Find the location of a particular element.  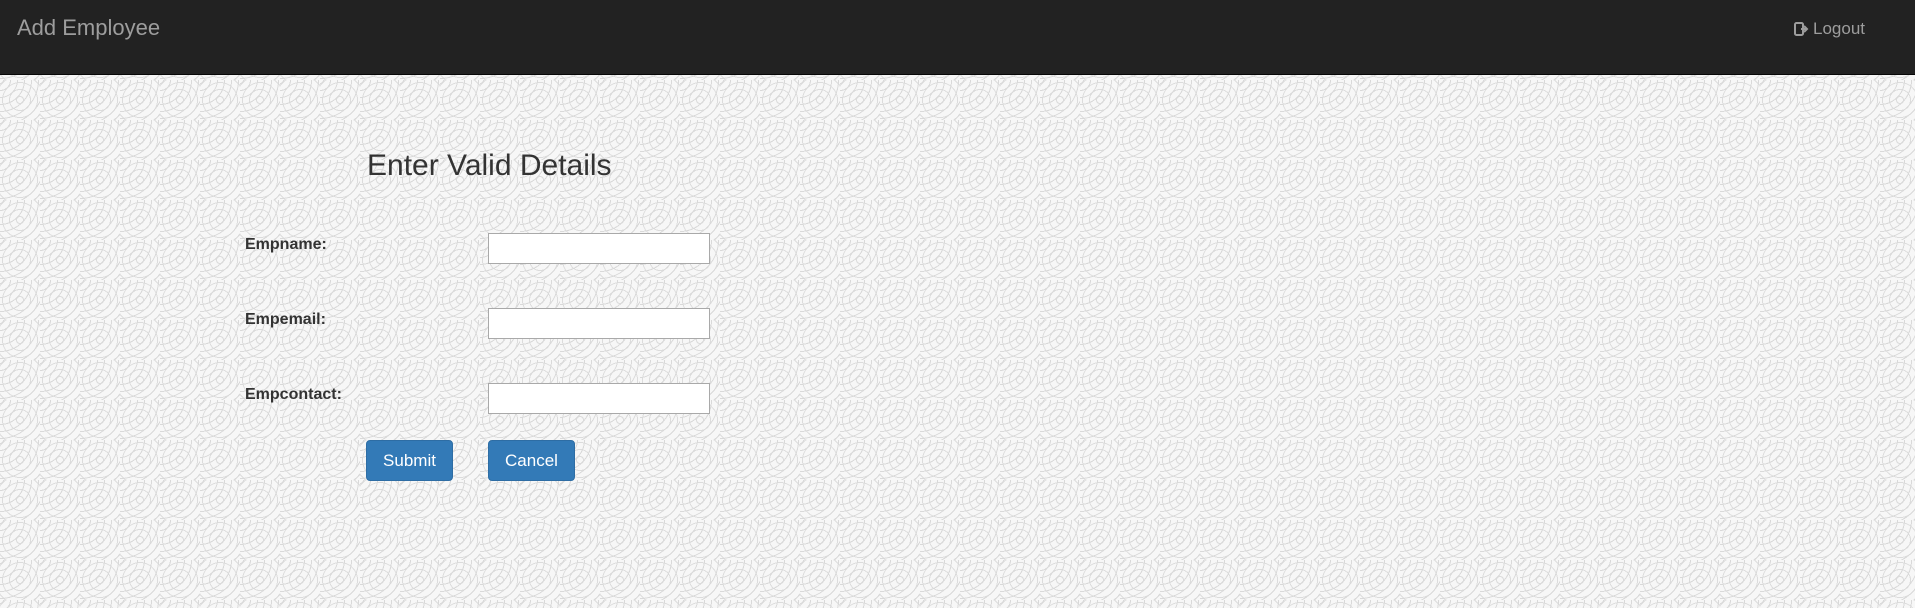

empname-input is located at coordinates (599, 248).